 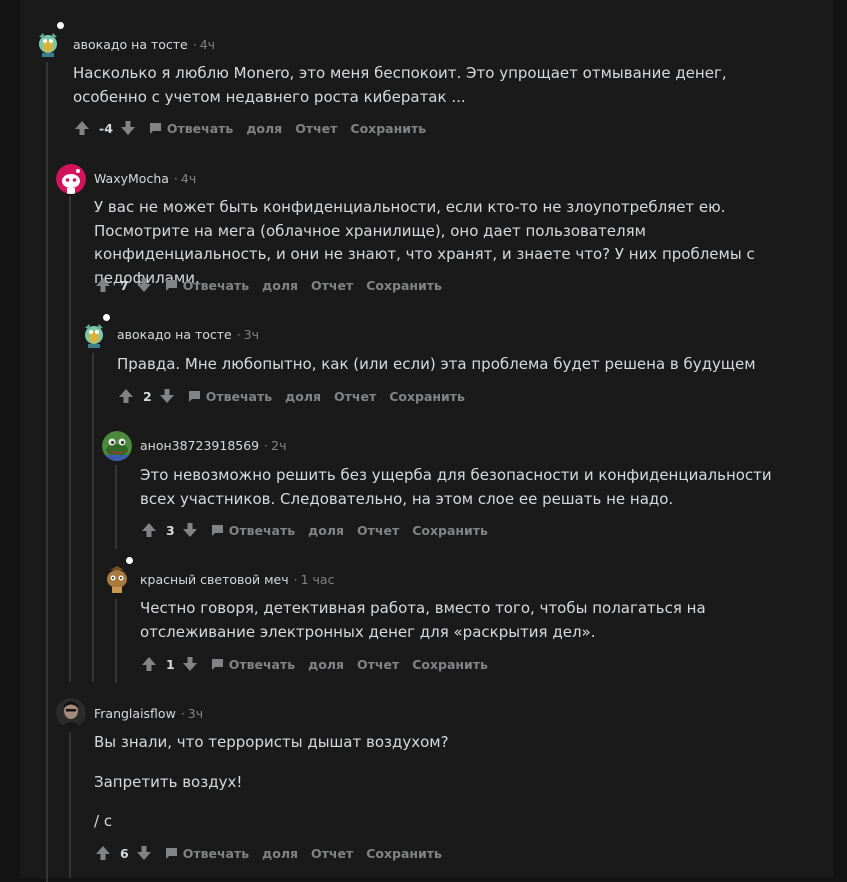 I want to click on timestamp: 2ч, so click(x=278, y=445).